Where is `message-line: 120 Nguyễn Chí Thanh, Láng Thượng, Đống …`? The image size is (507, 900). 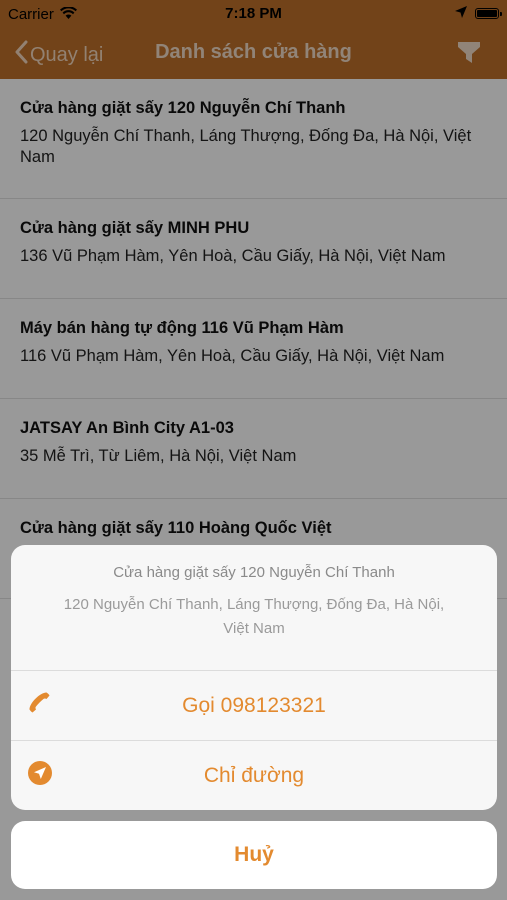 message-line: 120 Nguyễn Chí Thanh, Láng Thượng, Đống … is located at coordinates (254, 604).